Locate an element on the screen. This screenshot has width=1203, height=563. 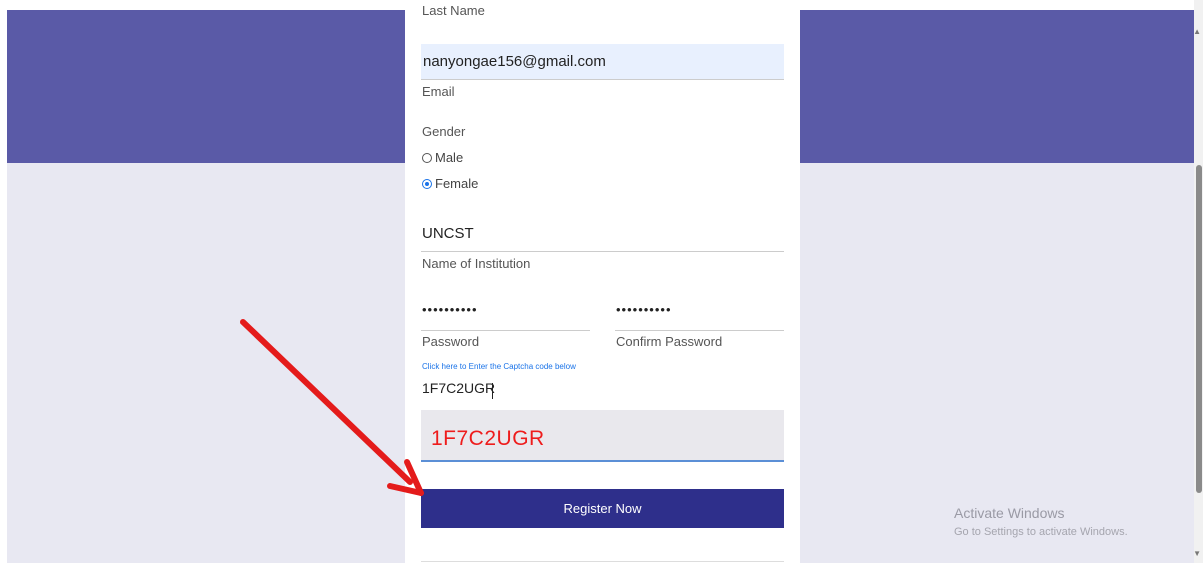
arrow-shaft is located at coordinates (326, 402).